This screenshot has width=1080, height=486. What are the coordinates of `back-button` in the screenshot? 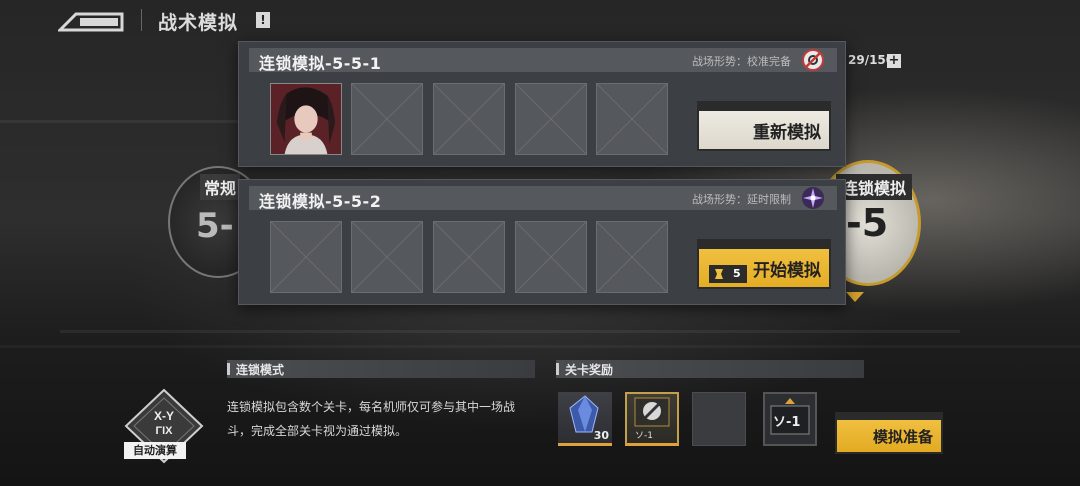 It's located at (90, 20).